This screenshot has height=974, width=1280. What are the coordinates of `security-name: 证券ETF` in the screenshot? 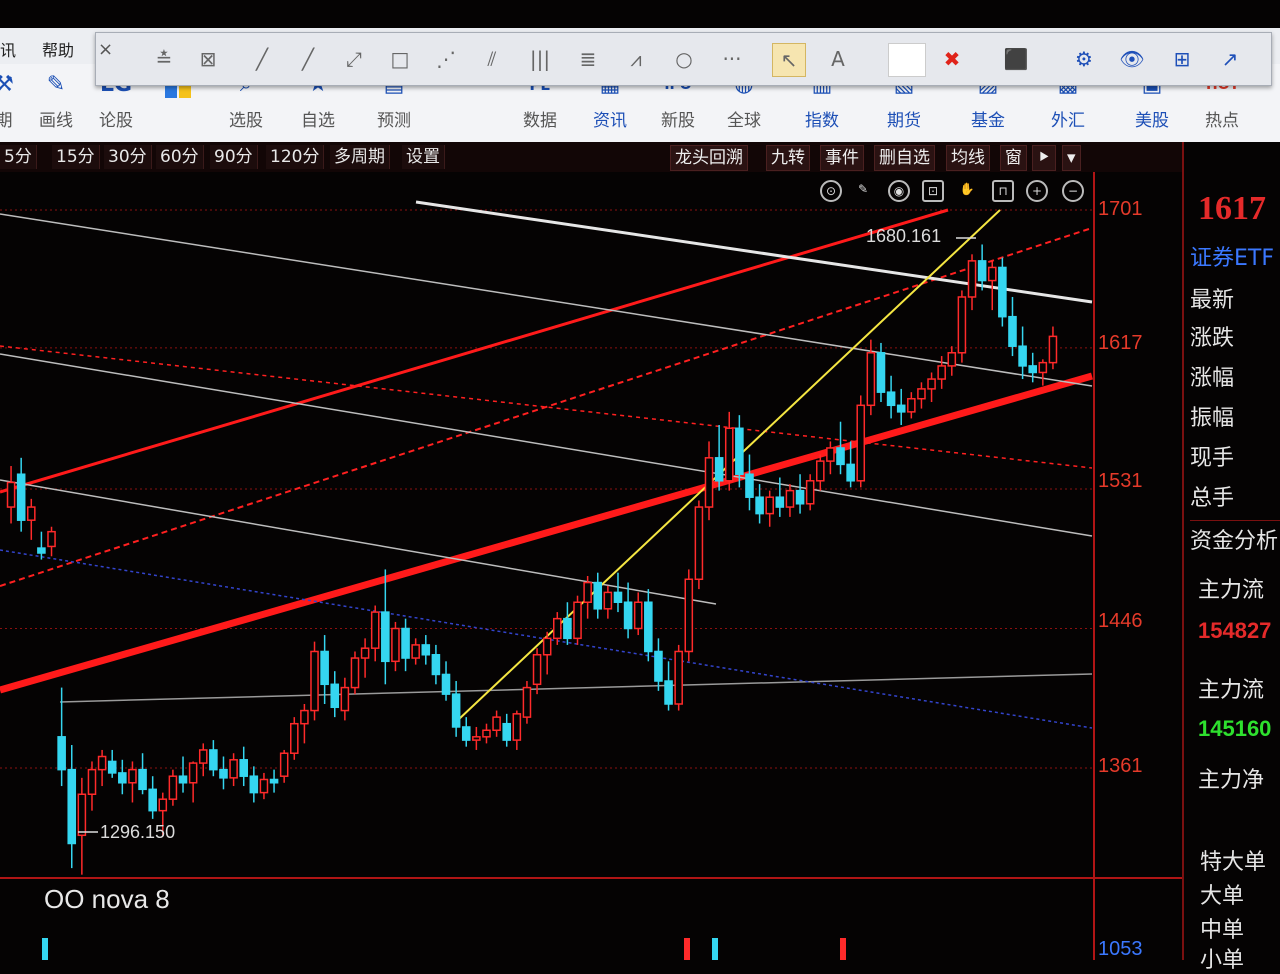 It's located at (1232, 256).